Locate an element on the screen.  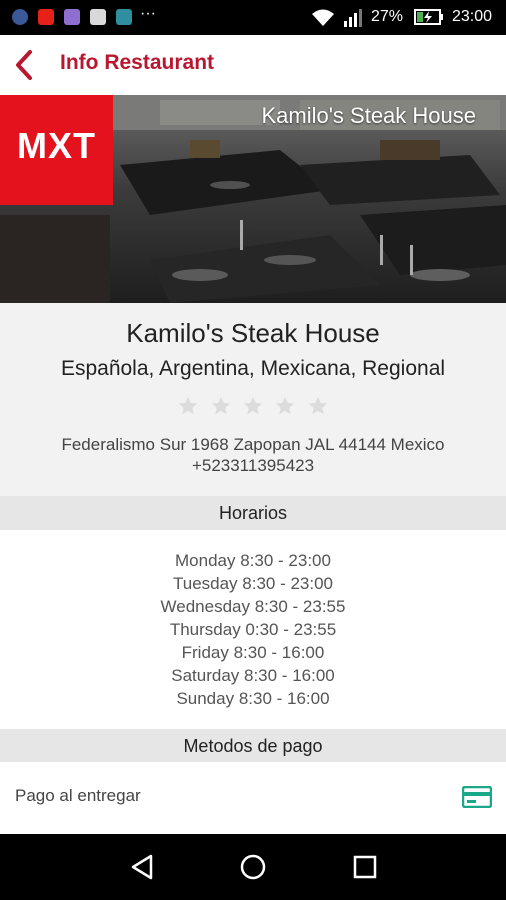
hours-header: Horarios is located at coordinates (253, 513).